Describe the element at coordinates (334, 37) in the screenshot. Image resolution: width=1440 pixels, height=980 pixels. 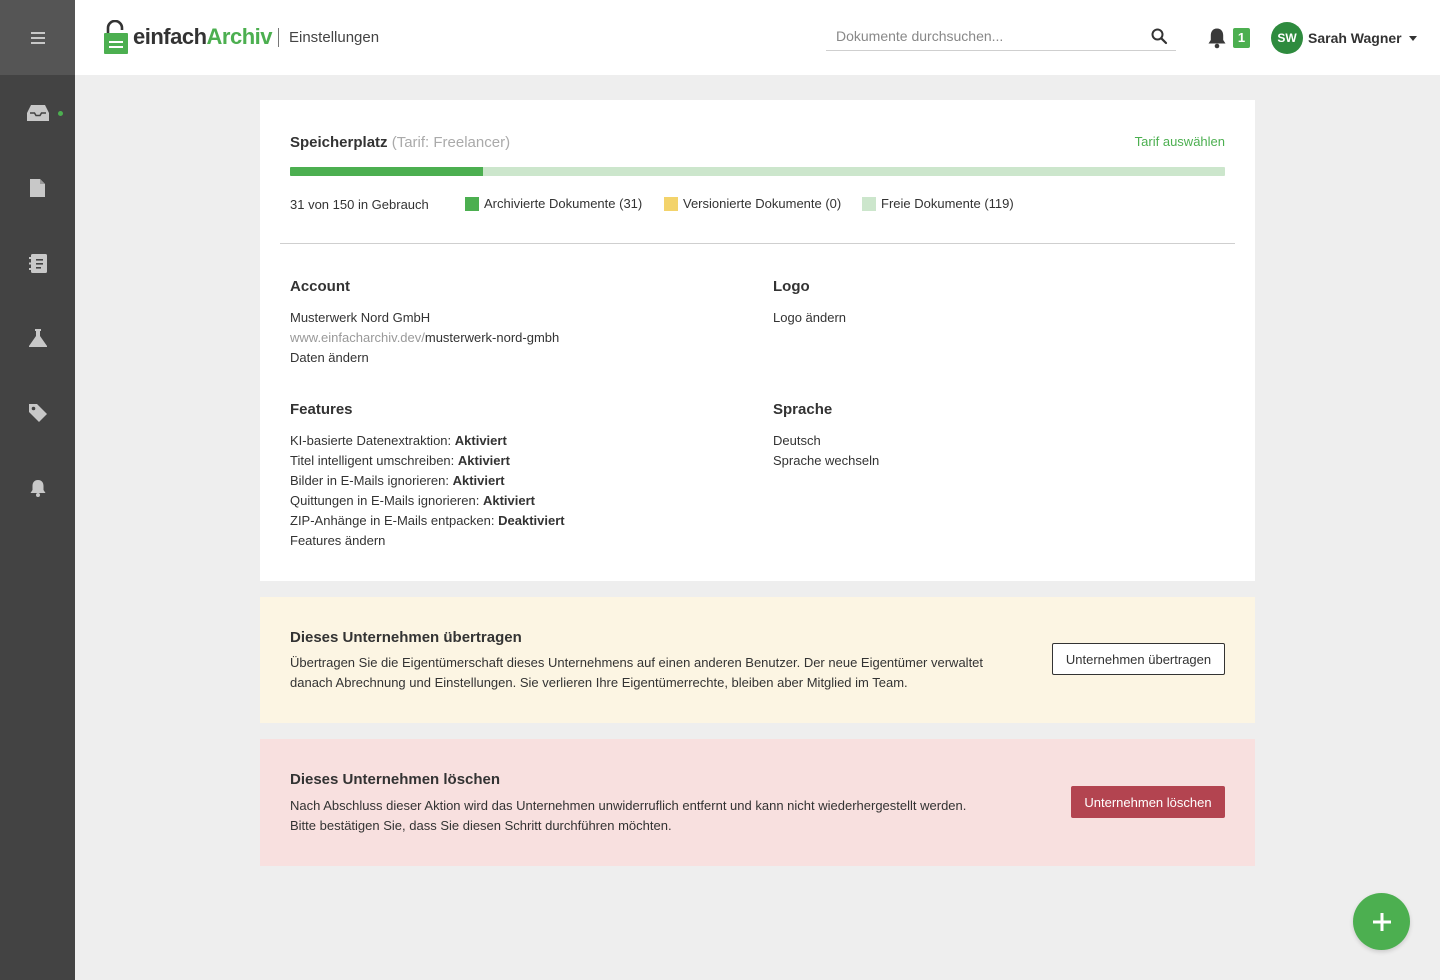
I see `page-title: Einstellungen` at that location.